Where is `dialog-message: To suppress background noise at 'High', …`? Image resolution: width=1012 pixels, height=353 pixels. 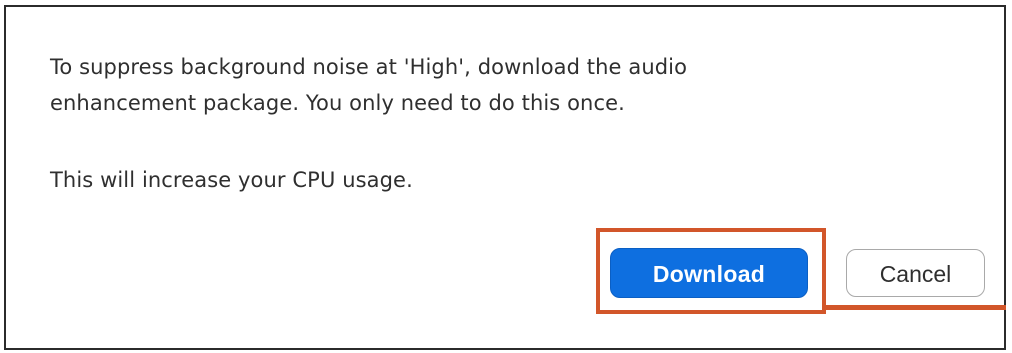 dialog-message: To suppress background noise at 'High', … is located at coordinates (368, 85).